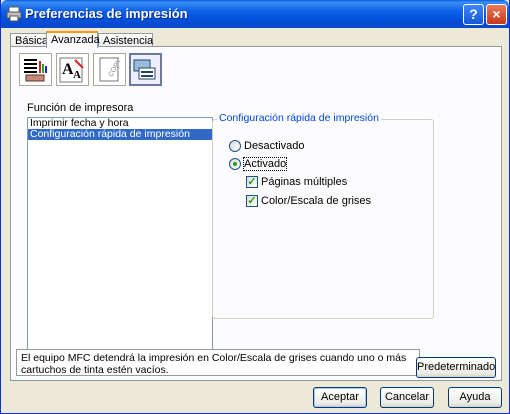 Image resolution: width=510 pixels, height=414 pixels. Describe the element at coordinates (456, 367) in the screenshot. I see `predeterminado-button: Predeterminado` at that location.